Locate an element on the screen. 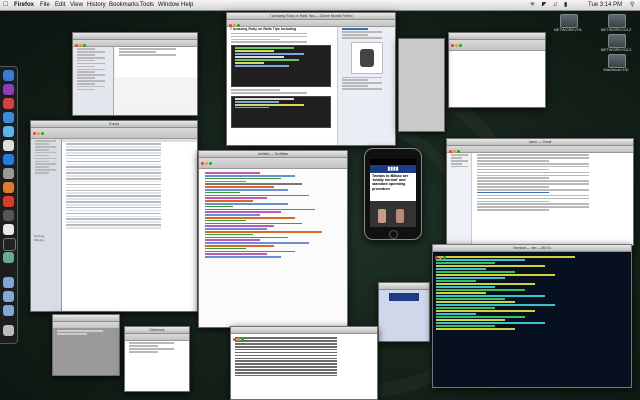 The width and height of the screenshot is (640, 400). finder-icon is located at coordinates (8, 75).